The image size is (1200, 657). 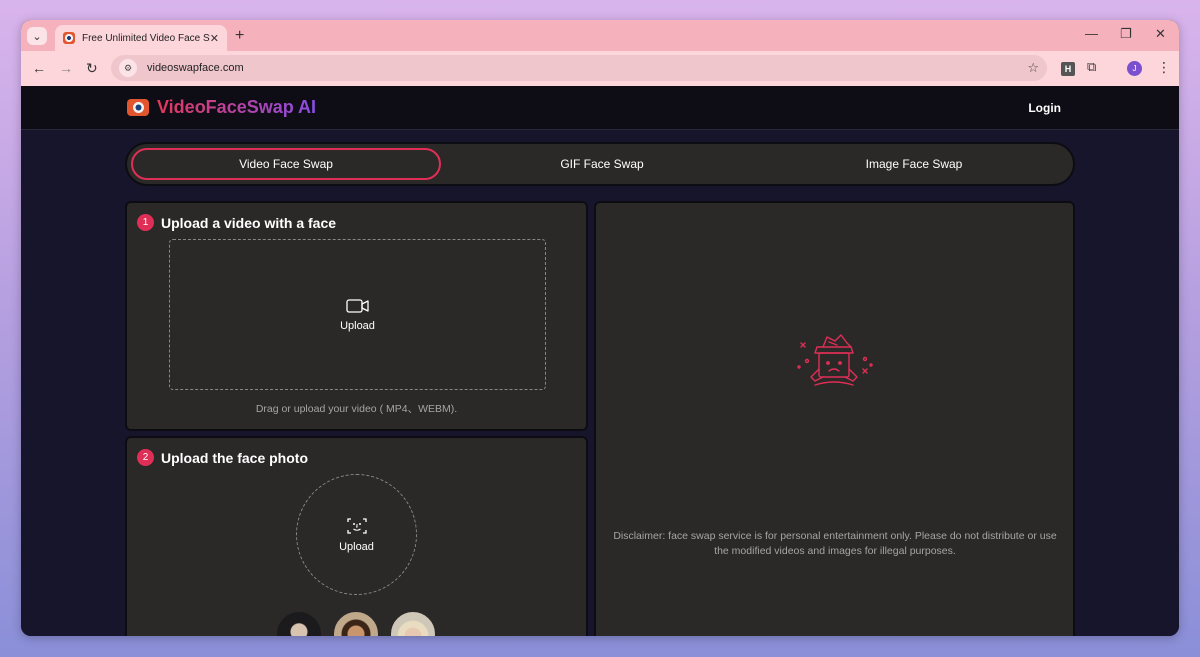 I want to click on face-scan-icon, so click(x=356, y=525).